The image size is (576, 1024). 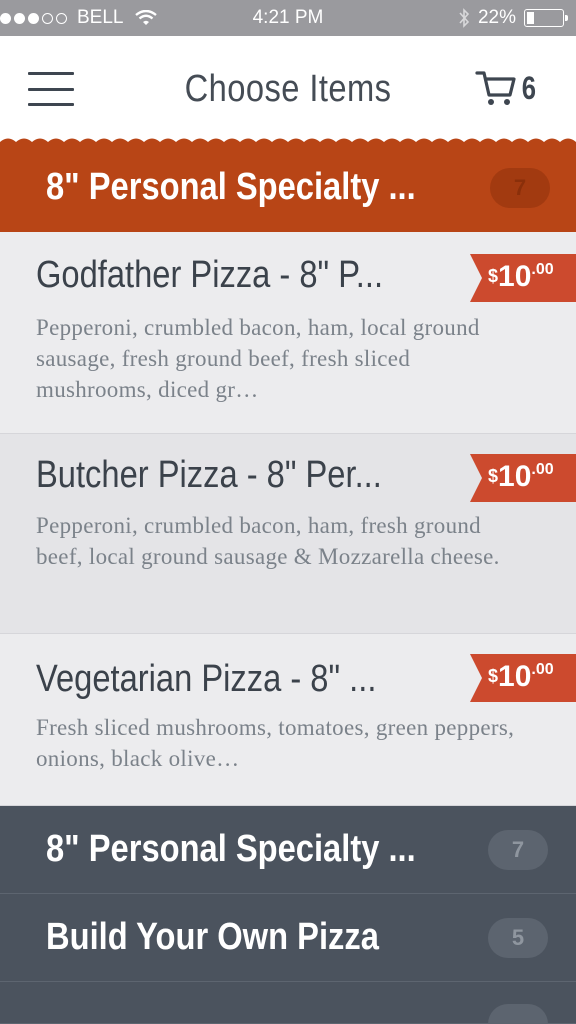 What do you see at coordinates (496, 17) in the screenshot?
I see `battery-percent: 22%` at bounding box center [496, 17].